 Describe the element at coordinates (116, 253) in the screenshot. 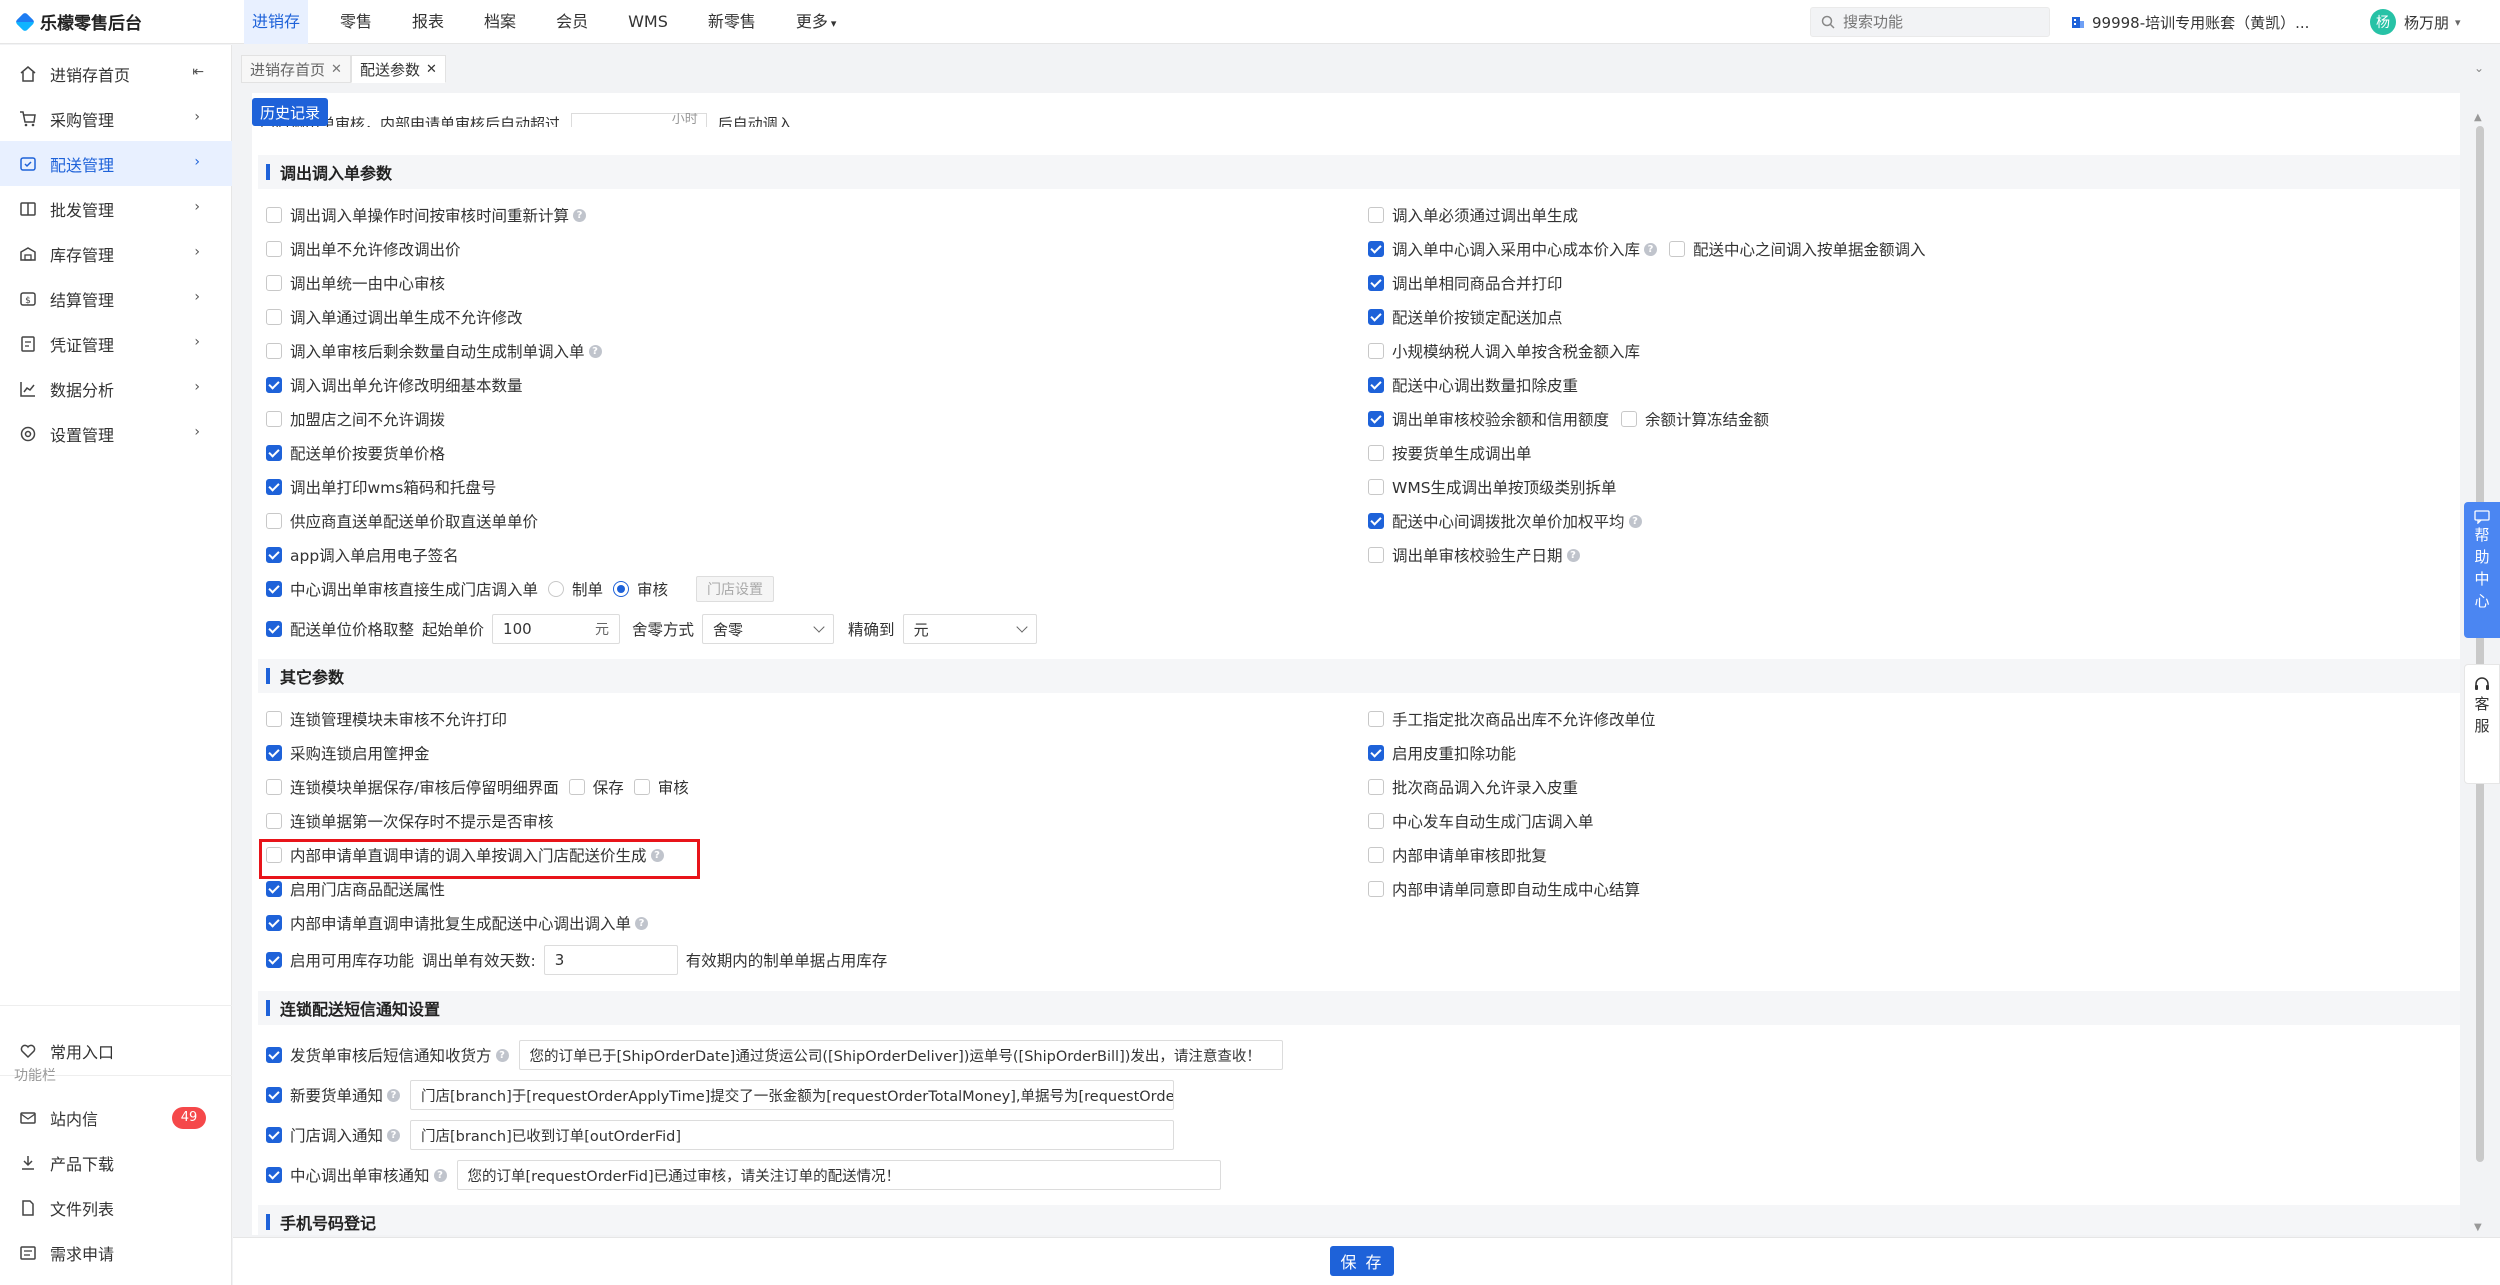

I see `sidebar-item-inventory: 库存管理 ›` at that location.